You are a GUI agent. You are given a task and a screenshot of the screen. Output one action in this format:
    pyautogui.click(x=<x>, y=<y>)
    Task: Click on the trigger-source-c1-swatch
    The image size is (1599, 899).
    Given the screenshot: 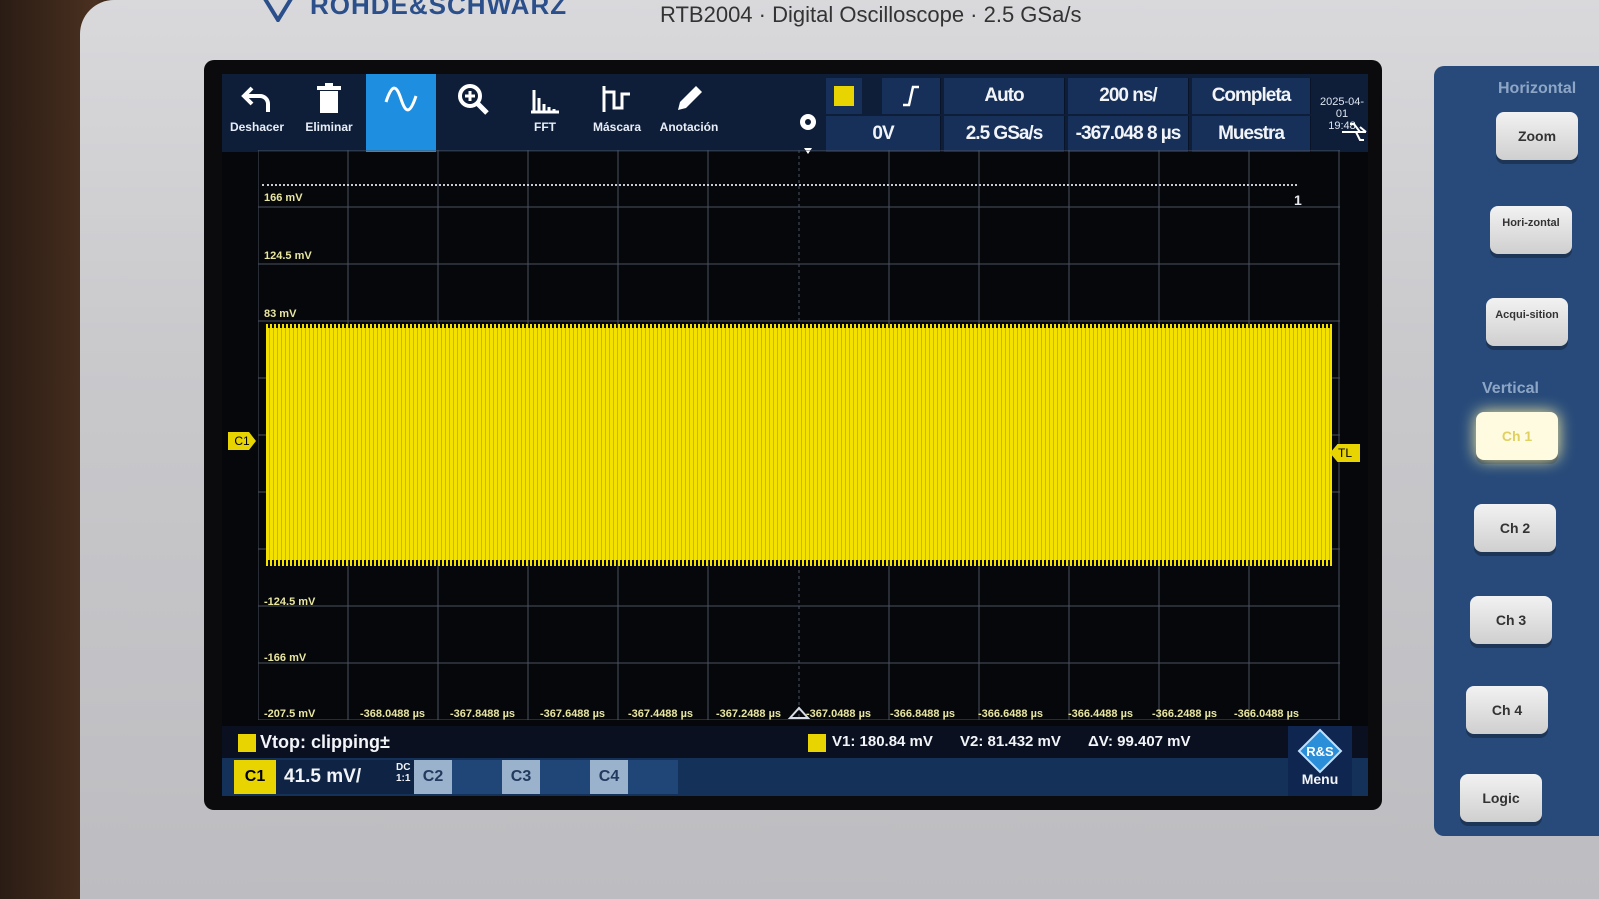 What is the action you would take?
    pyautogui.click(x=844, y=96)
    